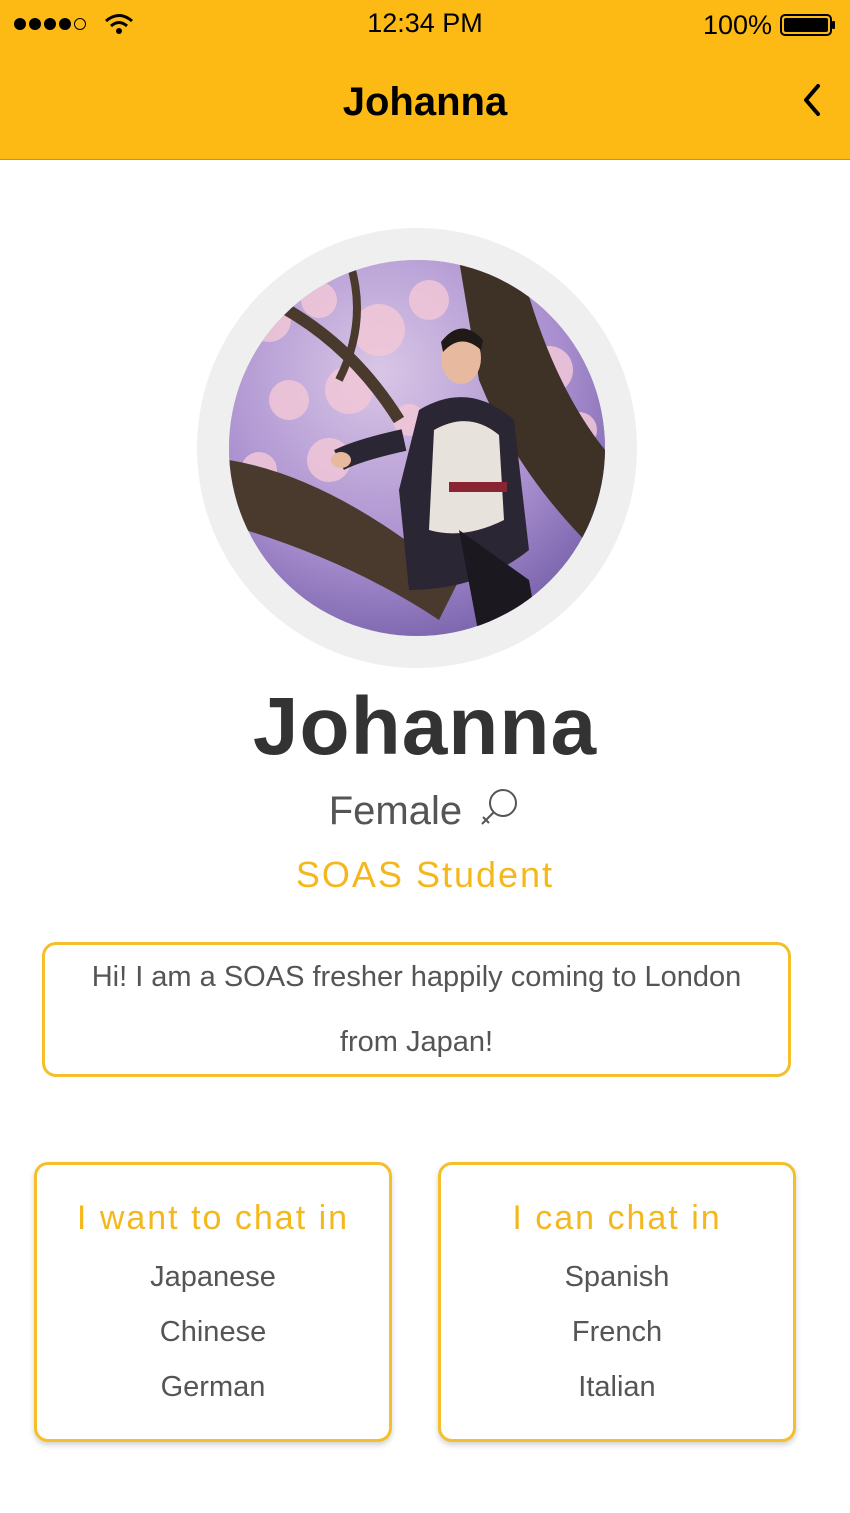 This screenshot has width=850, height=1513. I want to click on battery-icon, so click(807, 25).